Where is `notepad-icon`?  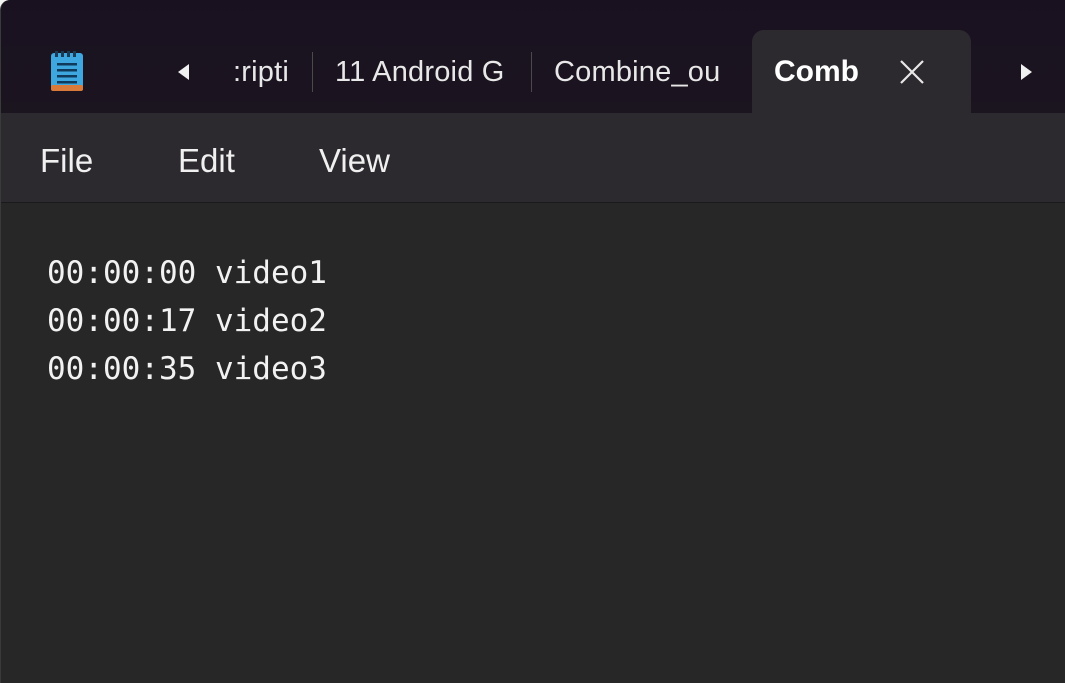 notepad-icon is located at coordinates (67, 71).